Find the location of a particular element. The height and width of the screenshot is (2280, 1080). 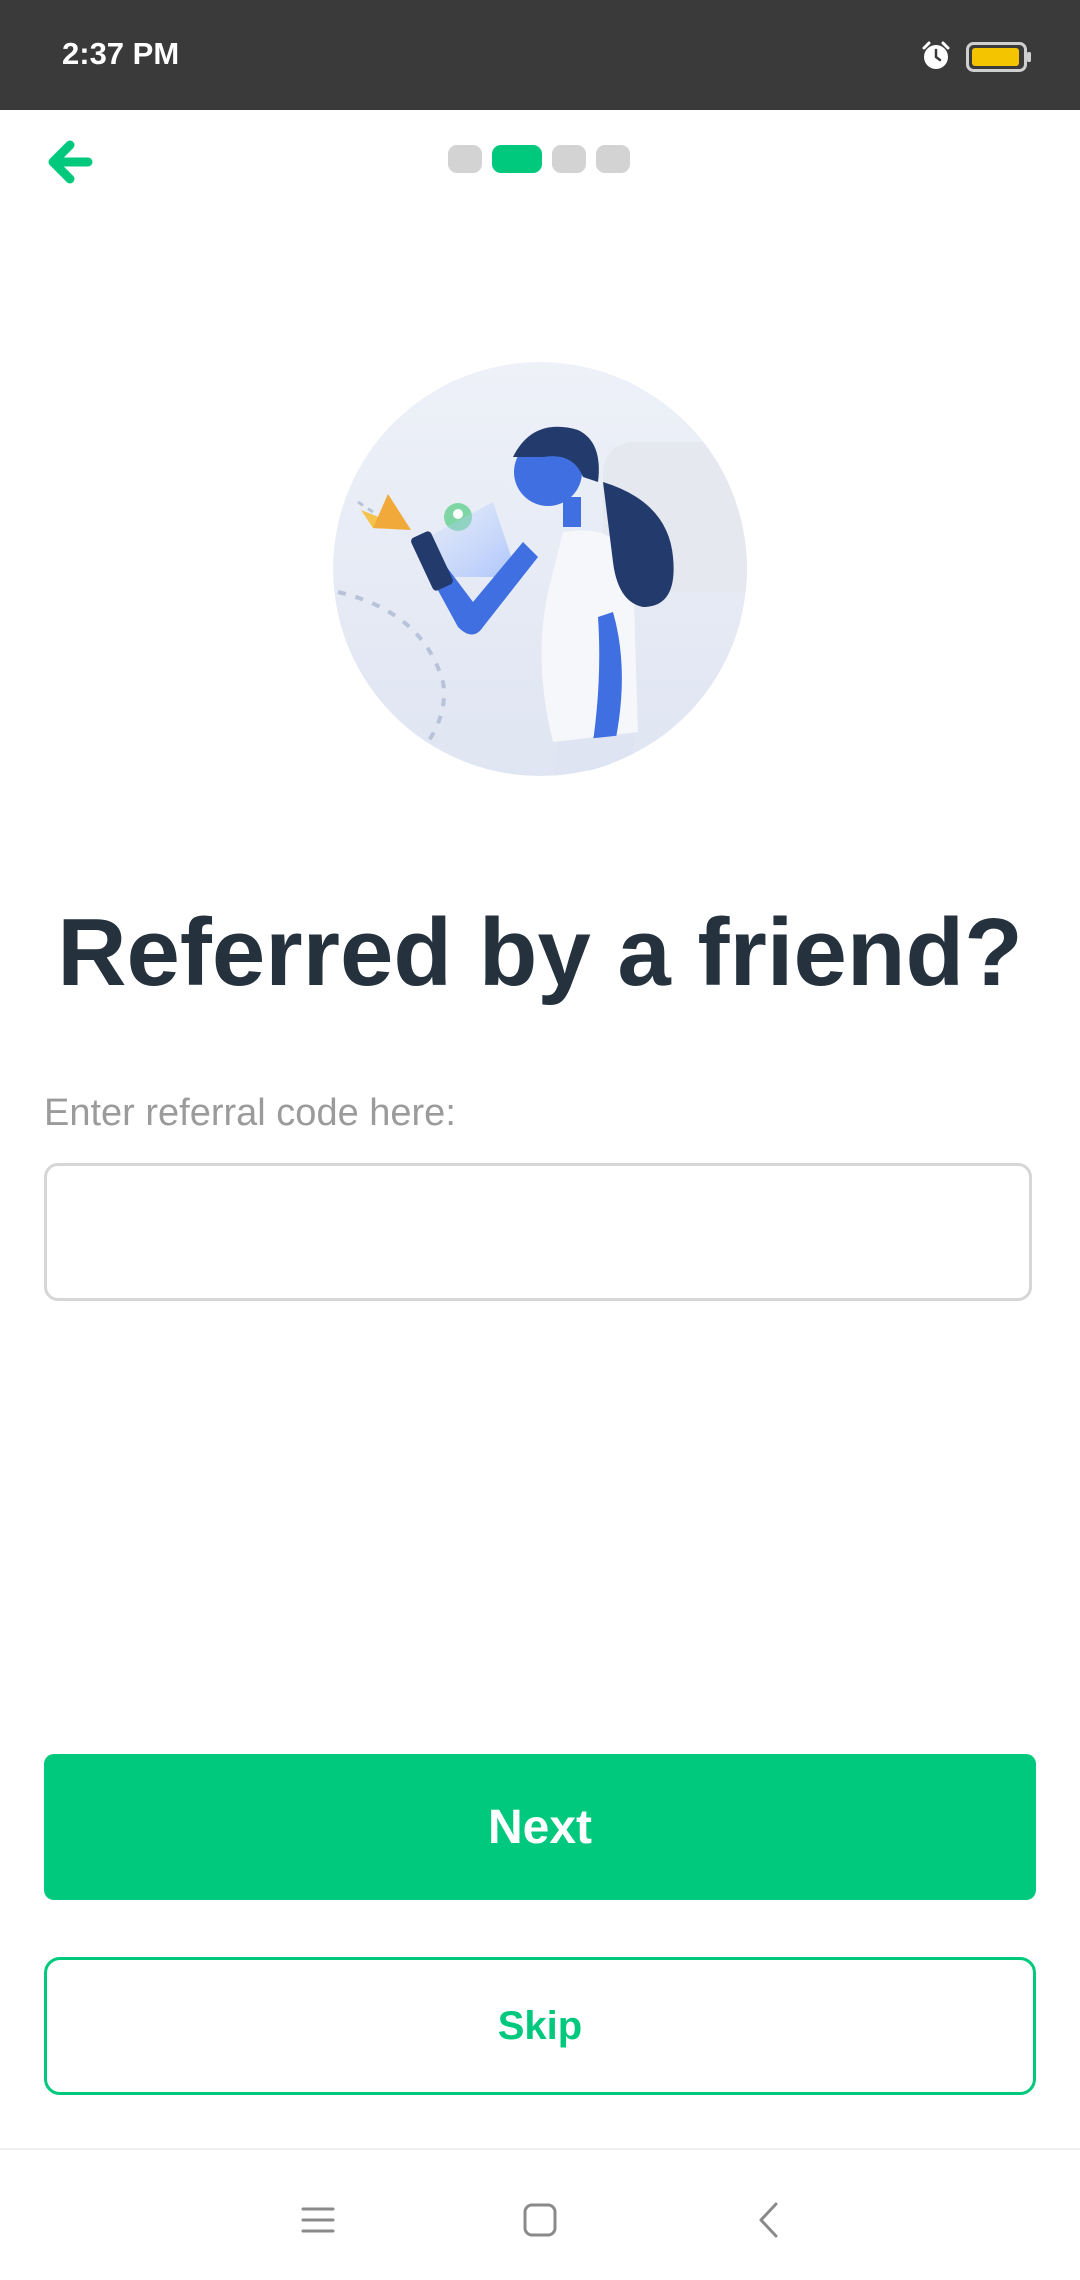

arrow-left-icon is located at coordinates (70, 162).